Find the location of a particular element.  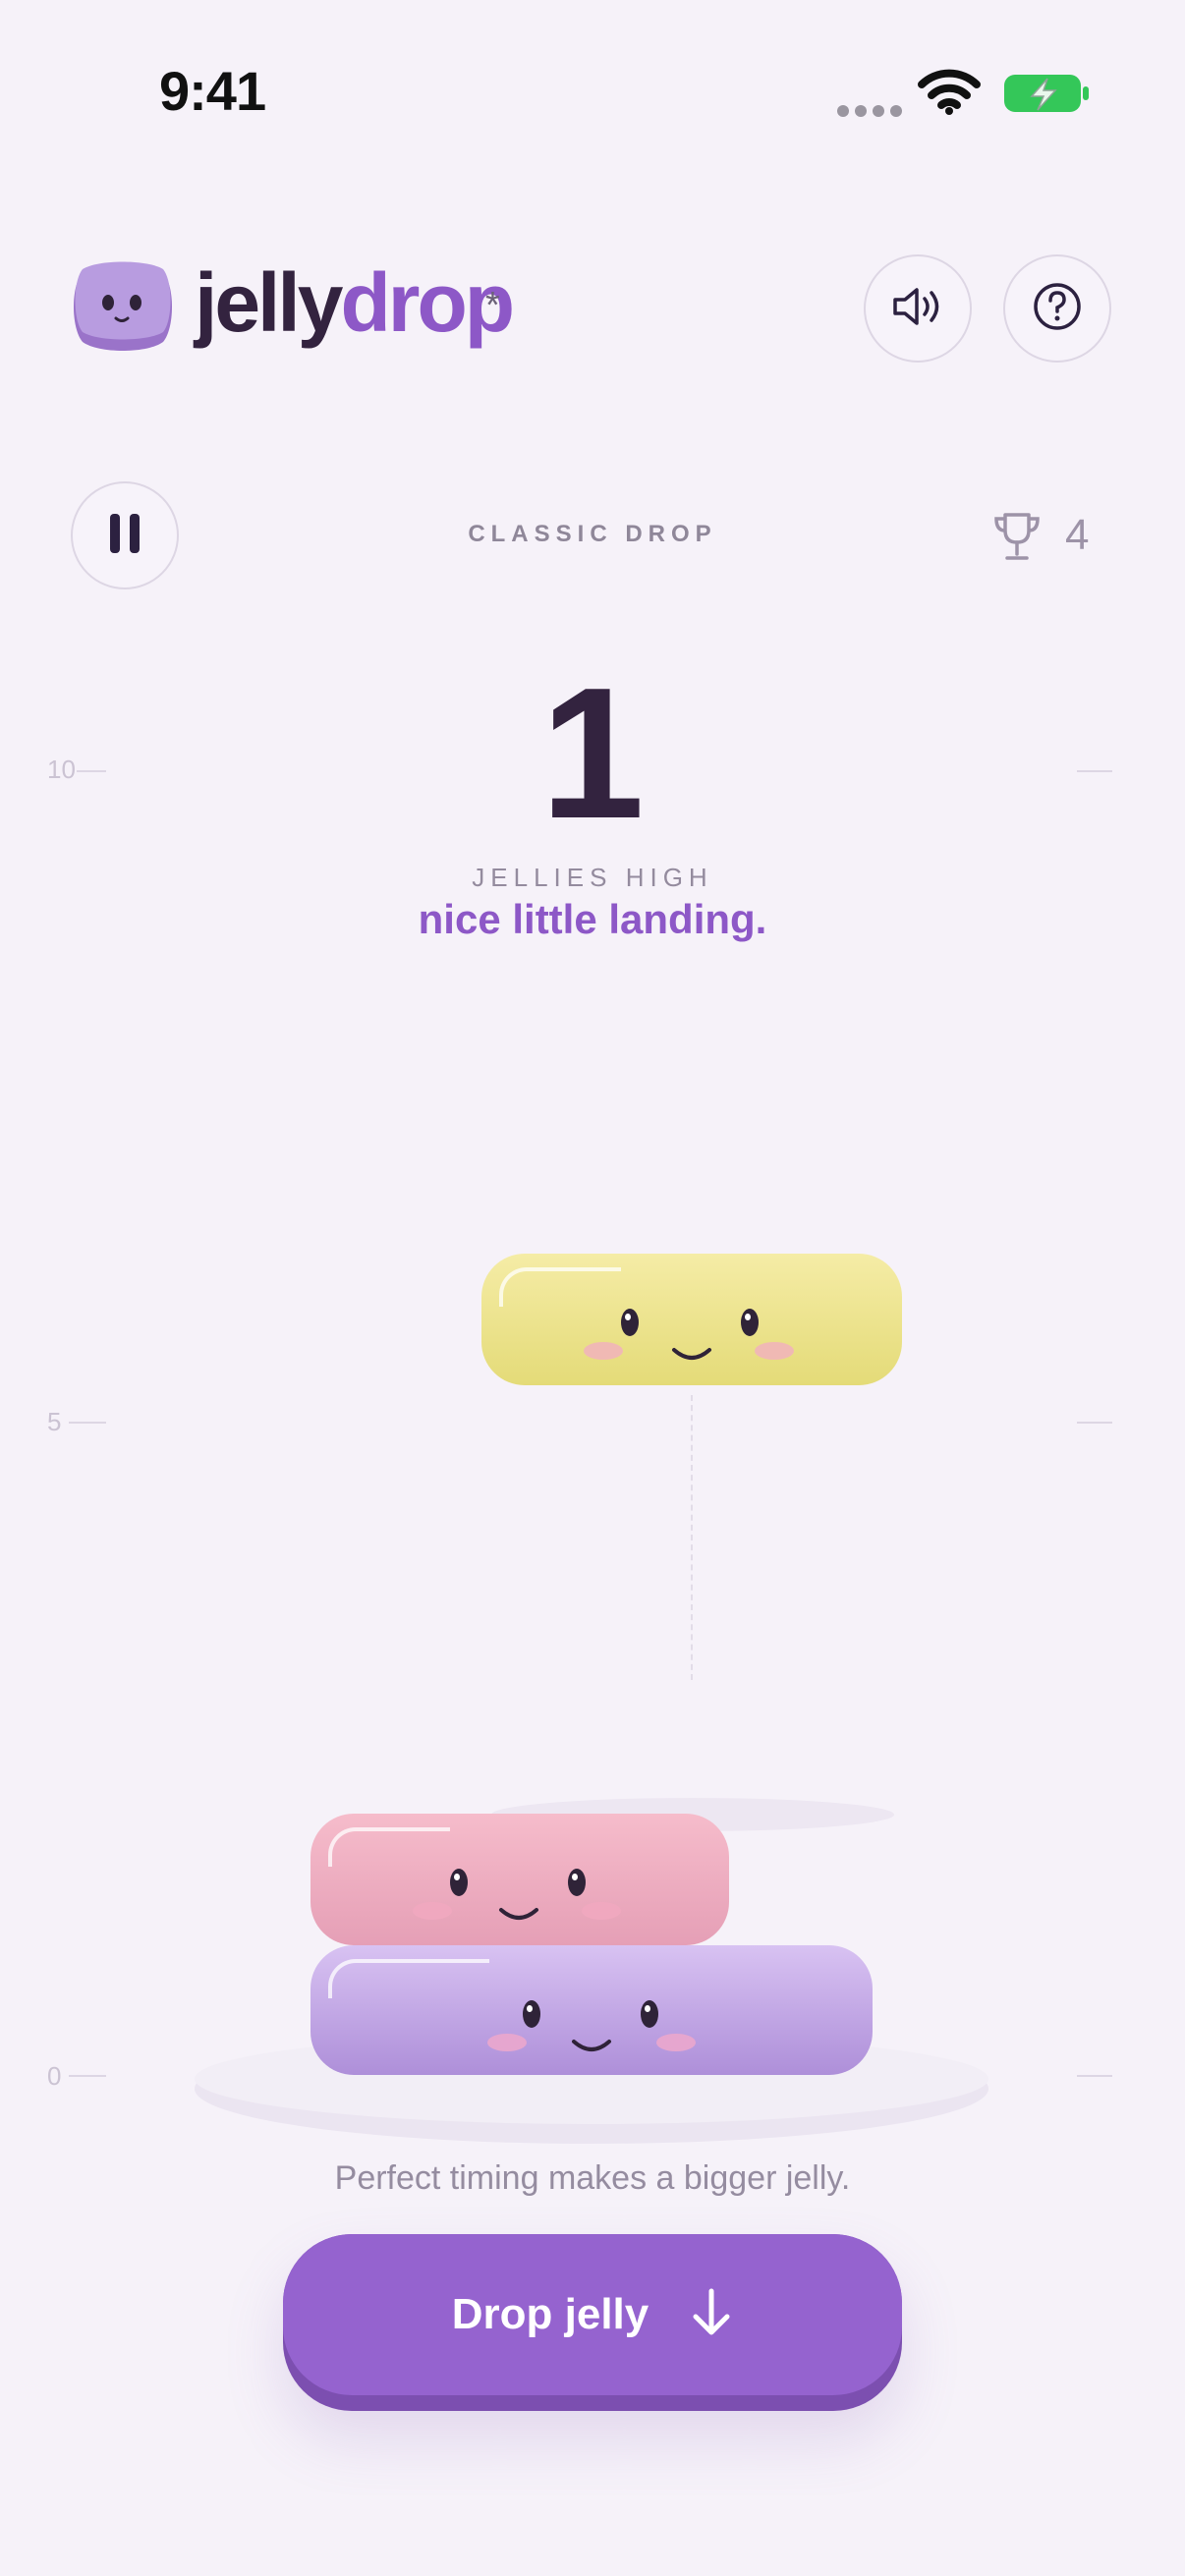

sound-button is located at coordinates (918, 308).